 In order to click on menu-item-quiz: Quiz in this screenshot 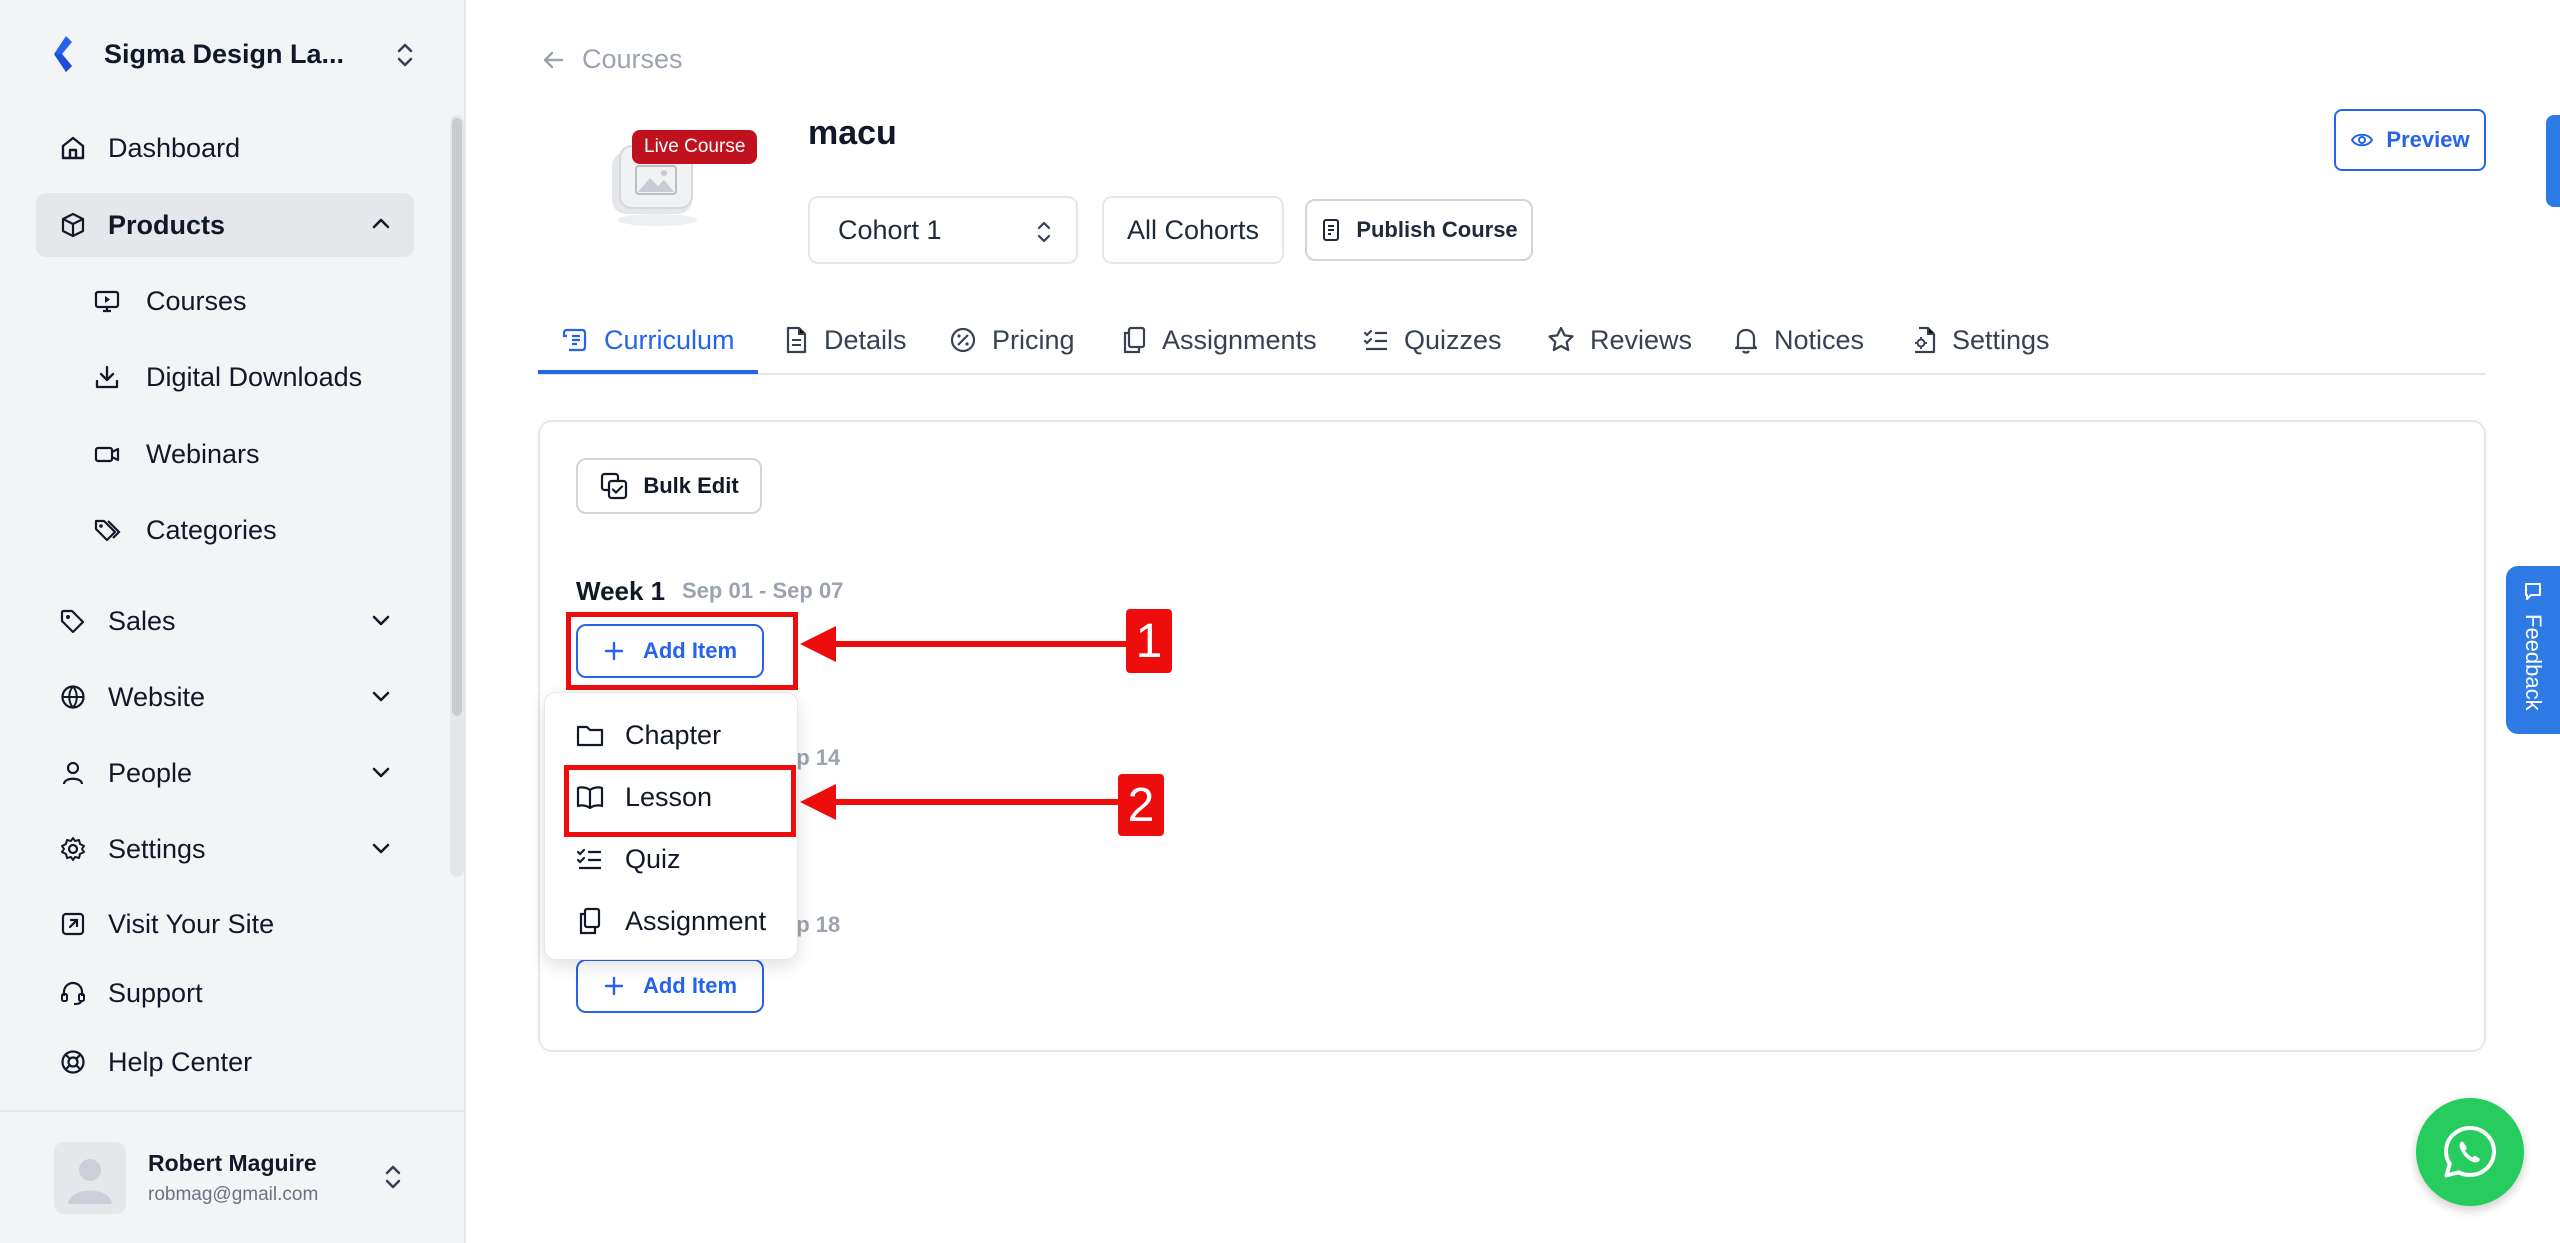, I will do `click(628, 859)`.